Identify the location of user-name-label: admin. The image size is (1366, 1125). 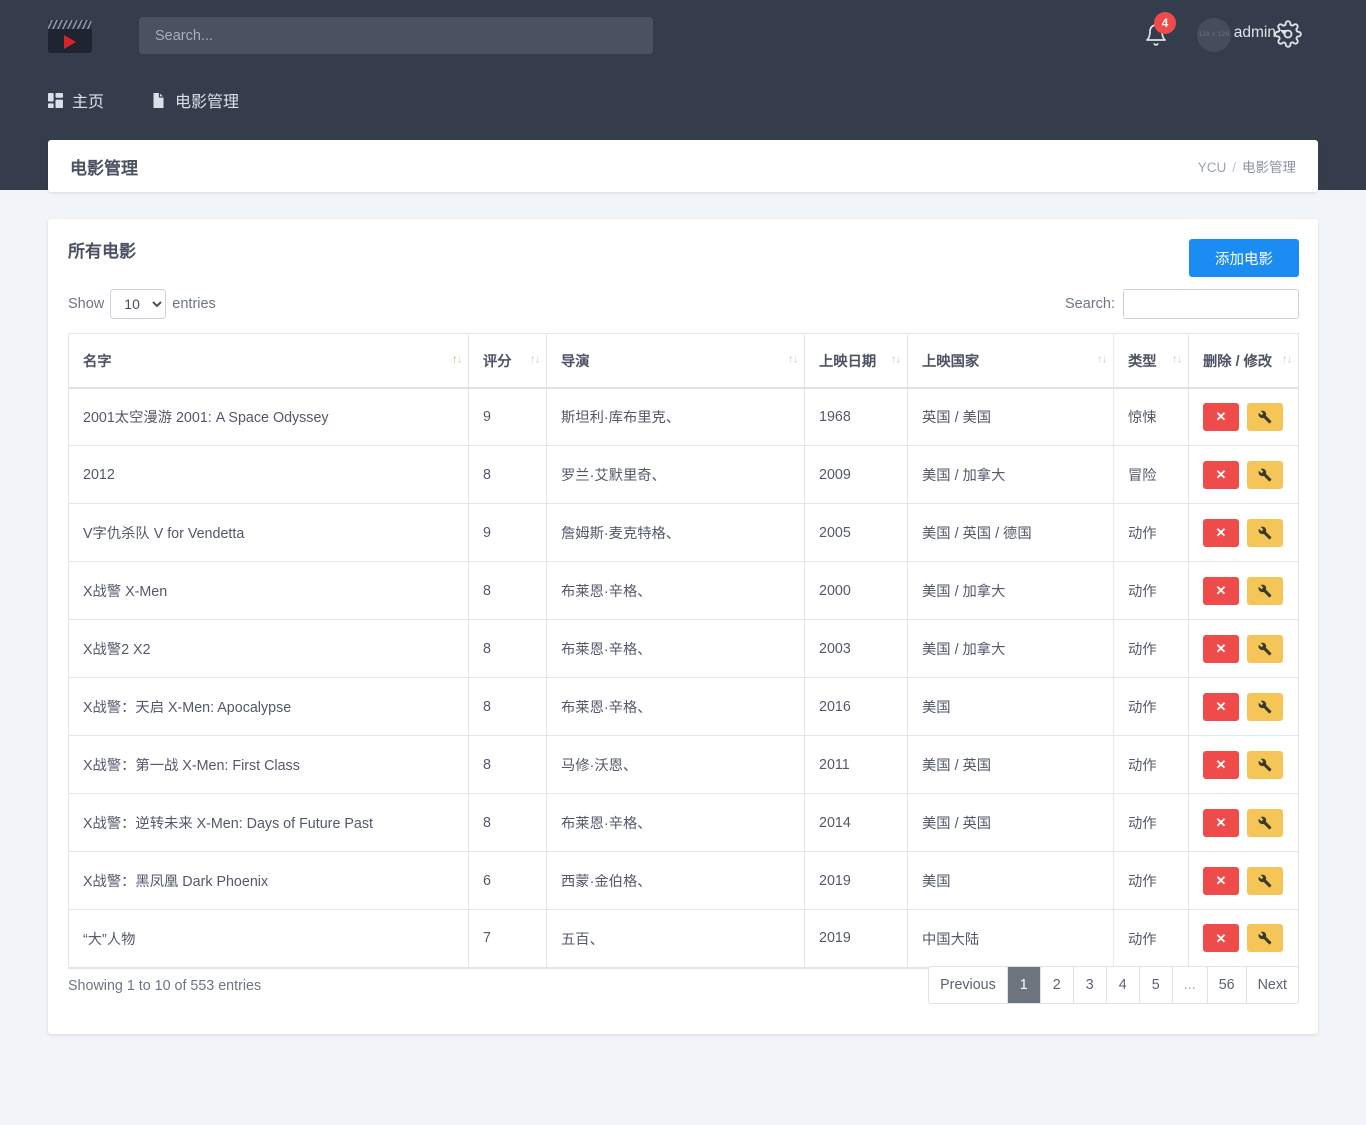
(1254, 32).